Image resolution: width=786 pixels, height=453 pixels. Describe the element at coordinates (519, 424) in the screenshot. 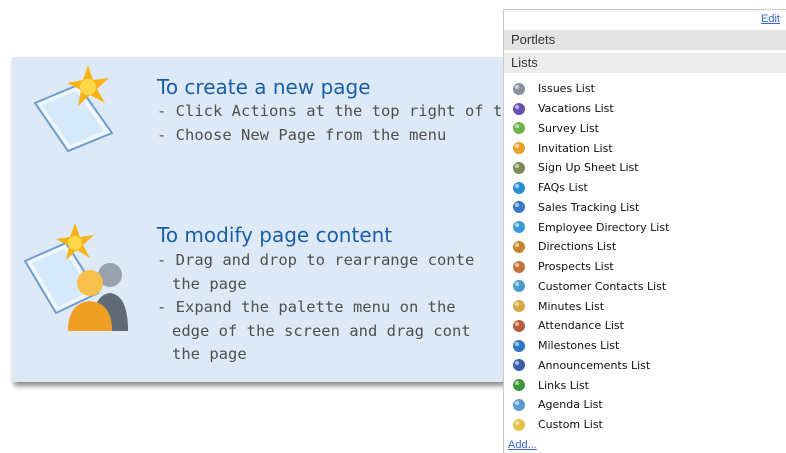

I see `custom-list-icon` at that location.